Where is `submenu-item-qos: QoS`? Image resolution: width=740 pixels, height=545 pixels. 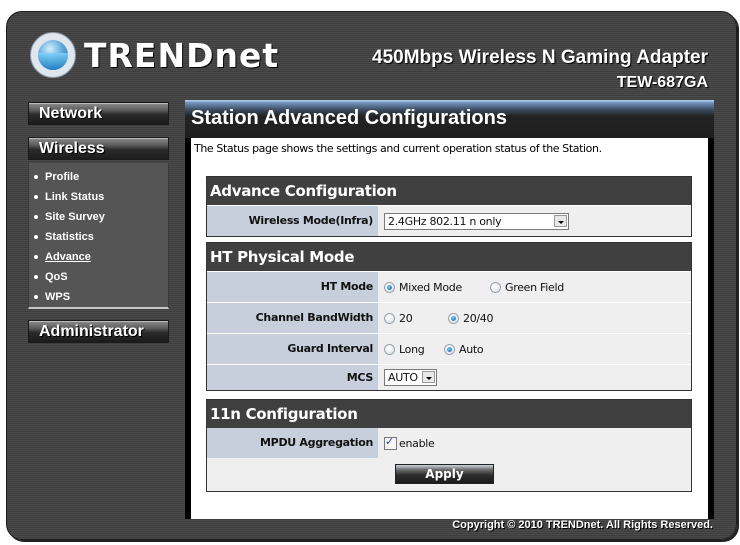
submenu-item-qos: QoS is located at coordinates (100, 277).